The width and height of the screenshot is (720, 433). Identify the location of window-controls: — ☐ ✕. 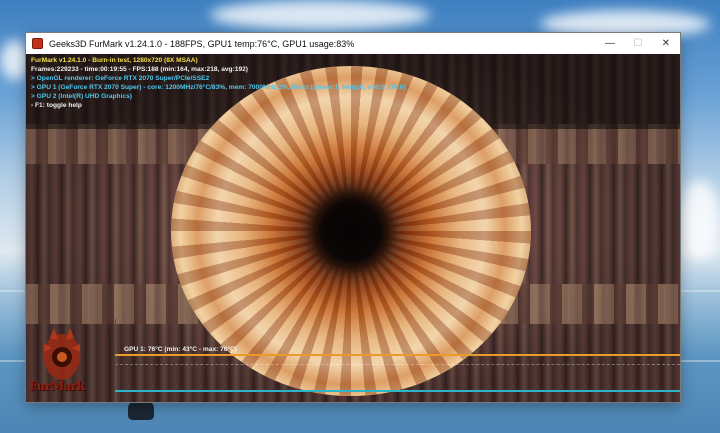
(638, 43).